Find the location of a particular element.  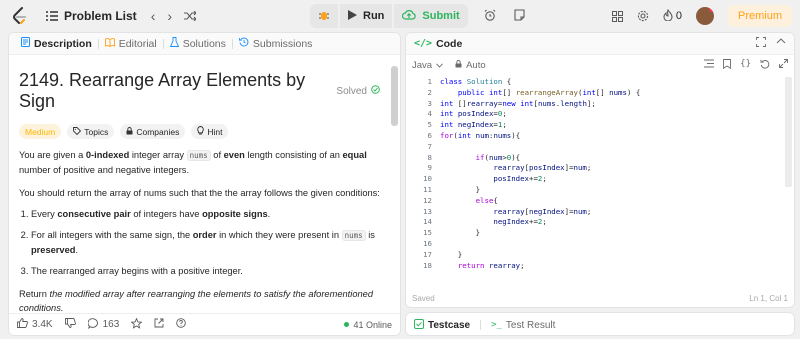

bug-icon is located at coordinates (324, 16).